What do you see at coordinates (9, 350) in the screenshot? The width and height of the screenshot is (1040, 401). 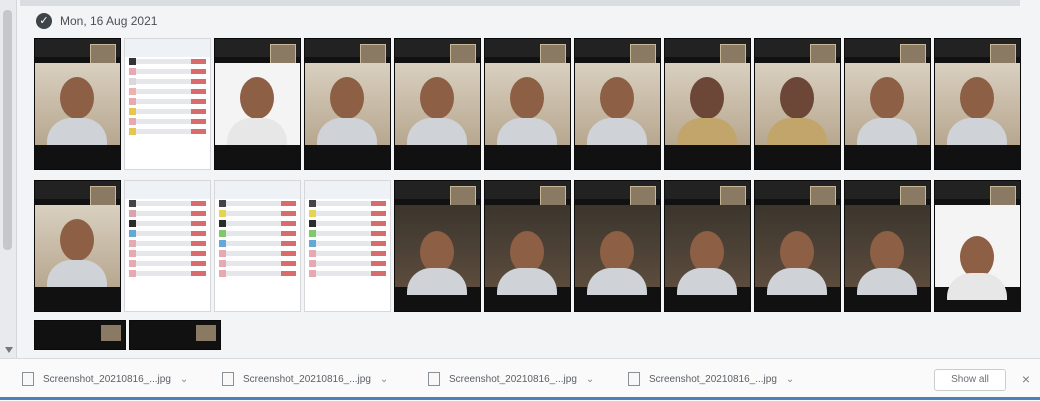 I see `scroll-down-arrow-icon` at bounding box center [9, 350].